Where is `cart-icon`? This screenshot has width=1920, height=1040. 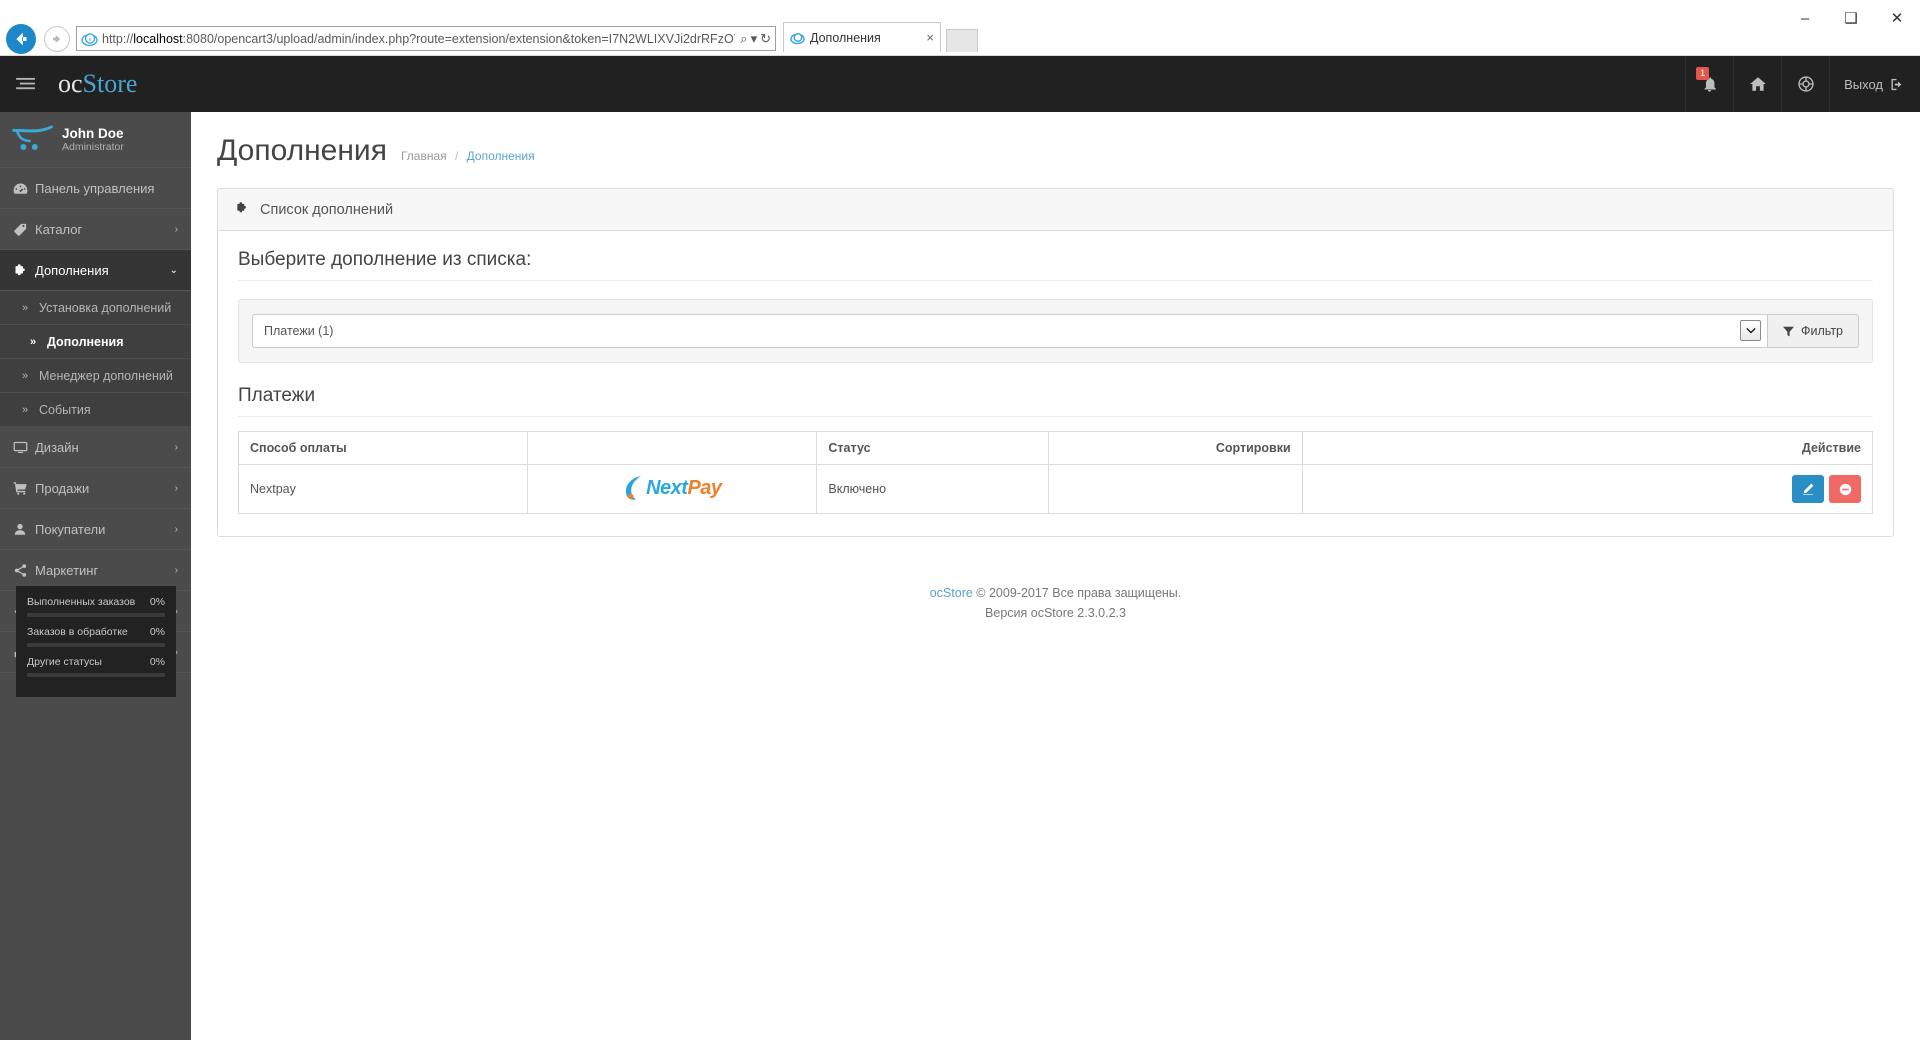 cart-icon is located at coordinates (24, 488).